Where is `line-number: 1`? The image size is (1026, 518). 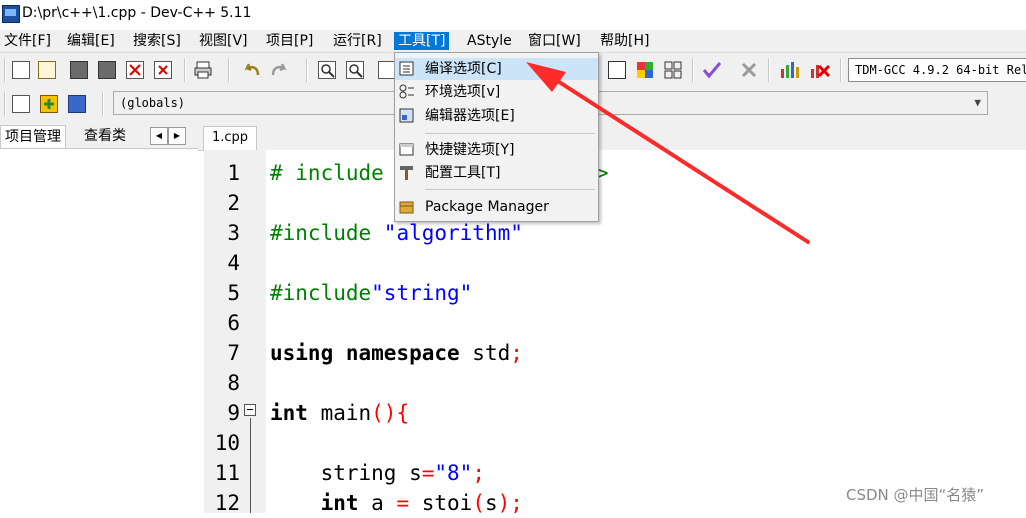 line-number: 1 is located at coordinates (233, 173).